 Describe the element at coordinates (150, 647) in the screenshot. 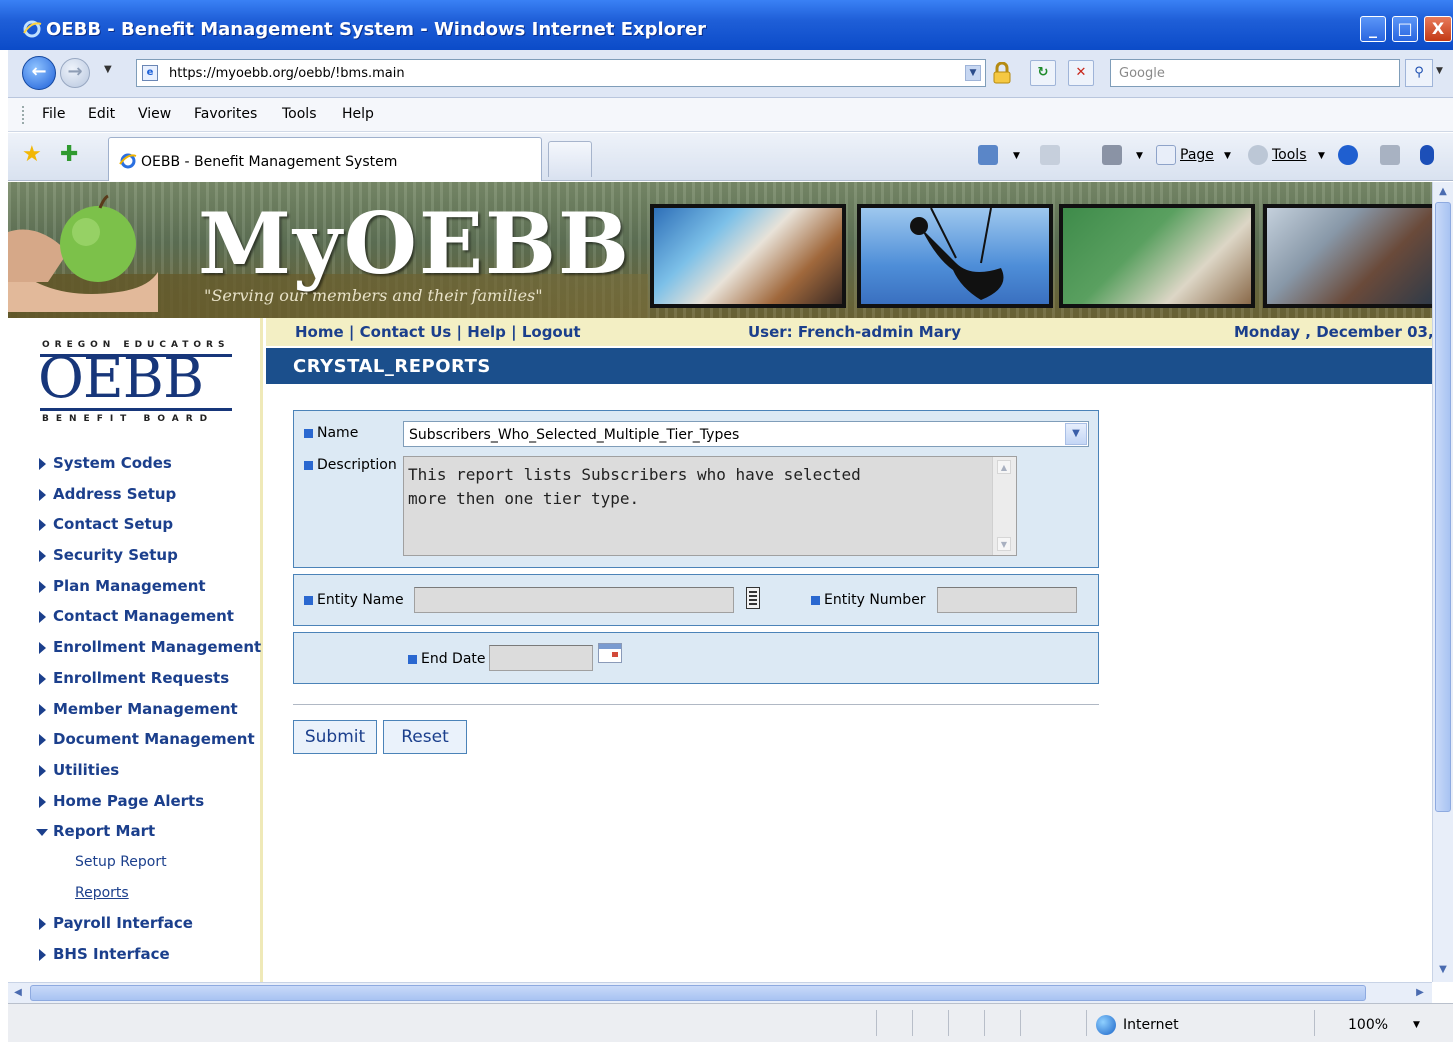

I see `sidebar-item-enrollment-management: Enrollment Management` at that location.